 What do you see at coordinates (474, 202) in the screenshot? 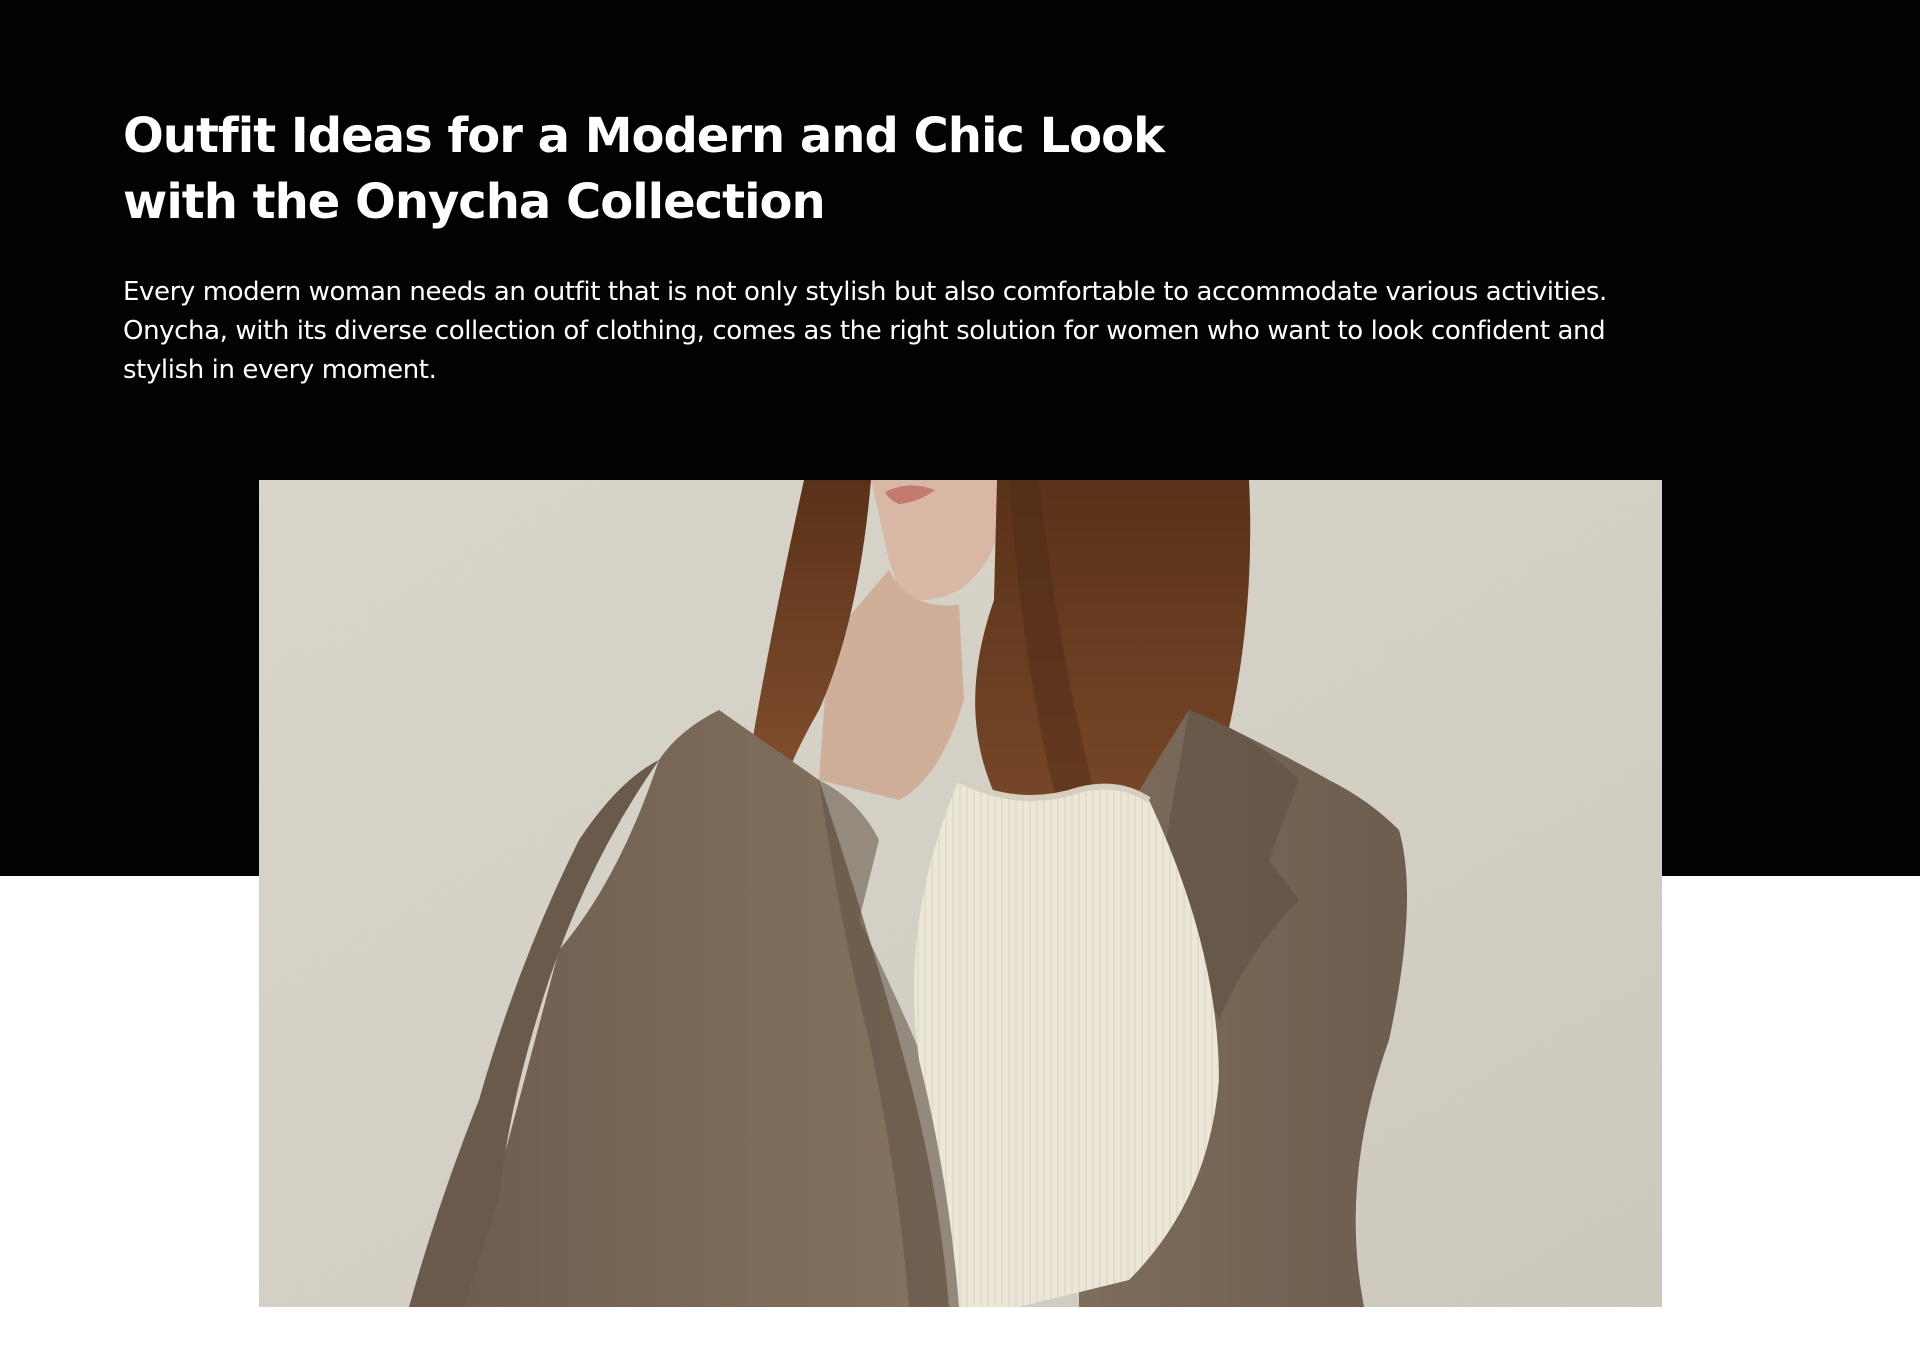
I see `article-title-line-2: with the Onycha Collection` at bounding box center [474, 202].